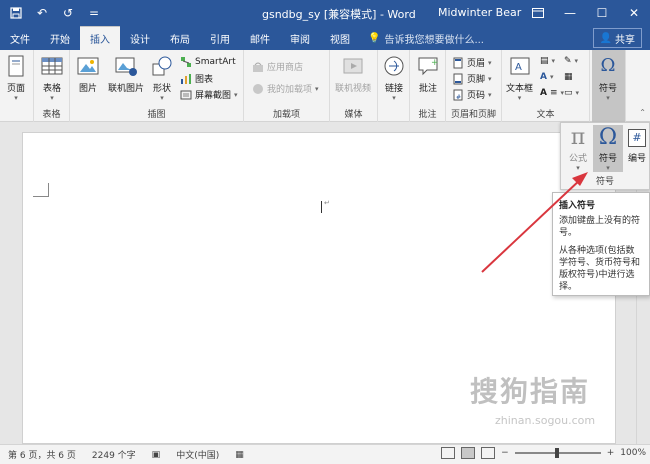  What do you see at coordinates (162, 78) in the screenshot?
I see `shapes-button: 形状 ▾` at bounding box center [162, 78].